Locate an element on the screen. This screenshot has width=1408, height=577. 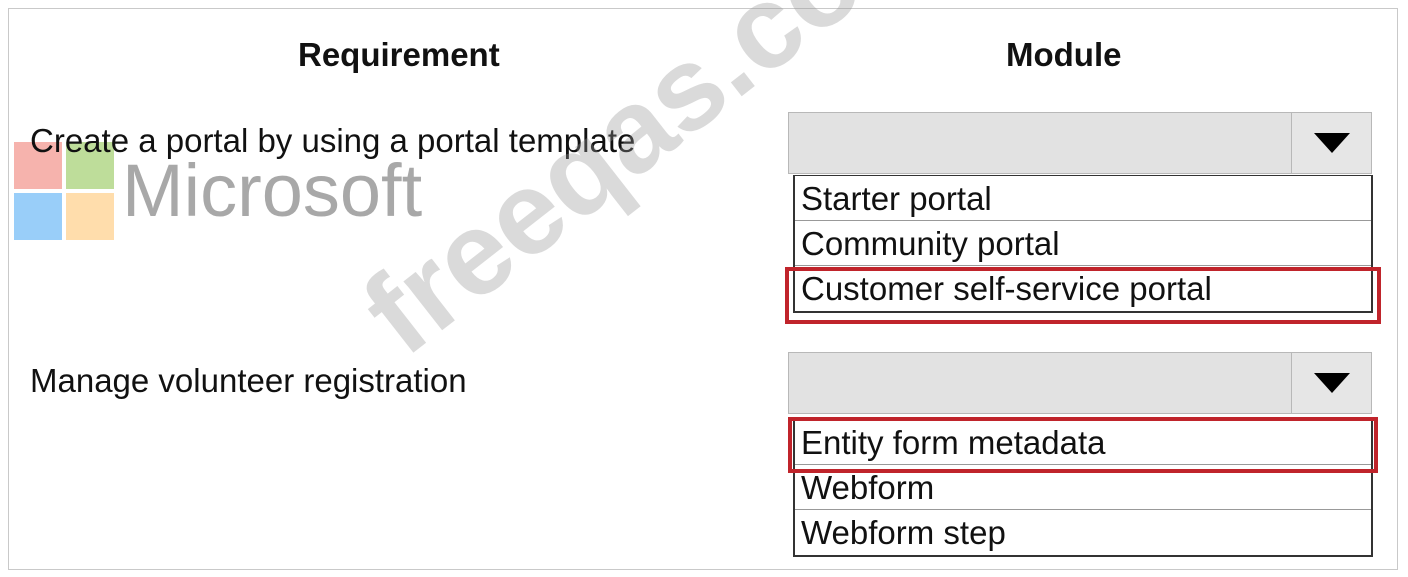
module-1-dropdown is located at coordinates (1080, 143).